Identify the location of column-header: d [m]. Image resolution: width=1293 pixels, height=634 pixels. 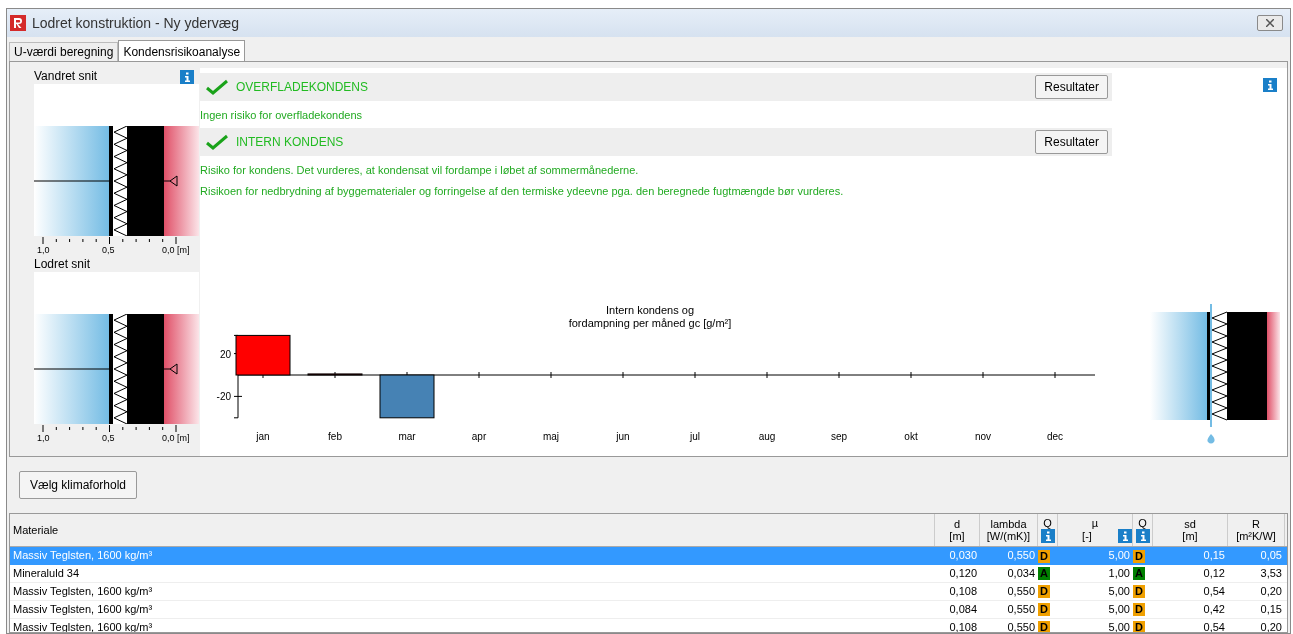
(957, 530).